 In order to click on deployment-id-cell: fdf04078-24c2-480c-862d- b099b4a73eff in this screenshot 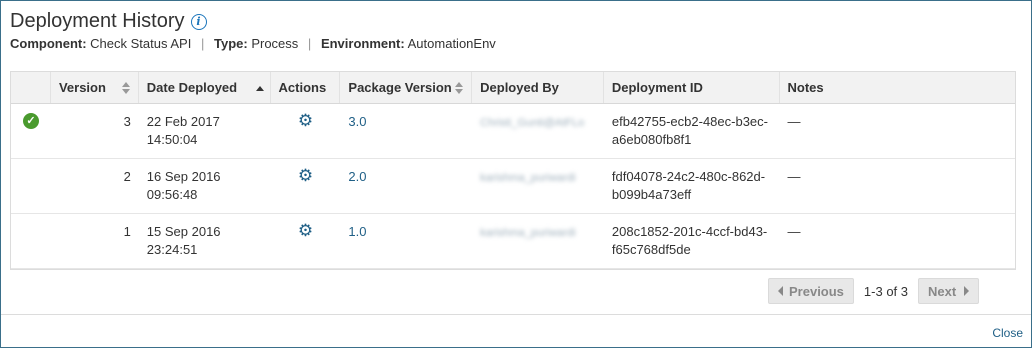, I will do `click(692, 186)`.